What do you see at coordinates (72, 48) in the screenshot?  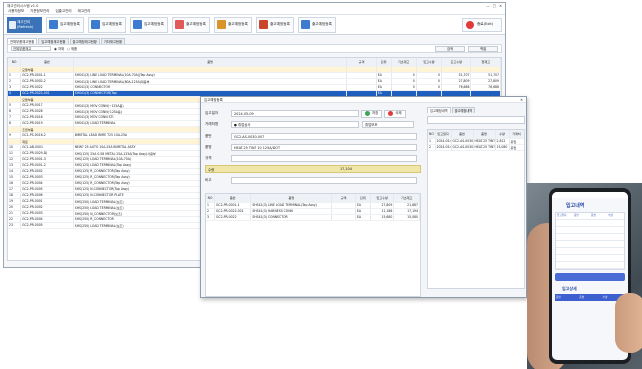 I see `radio-product: ○ 제품` at bounding box center [72, 48].